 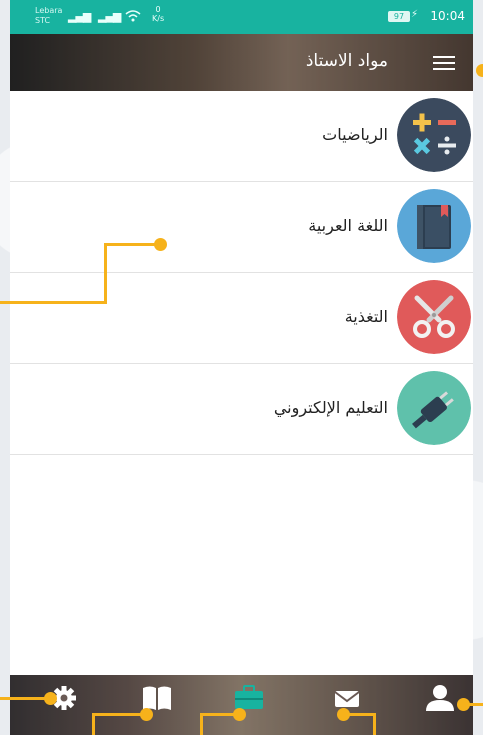 What do you see at coordinates (348, 225) in the screenshot?
I see `subject-label: اللغة العربية` at bounding box center [348, 225].